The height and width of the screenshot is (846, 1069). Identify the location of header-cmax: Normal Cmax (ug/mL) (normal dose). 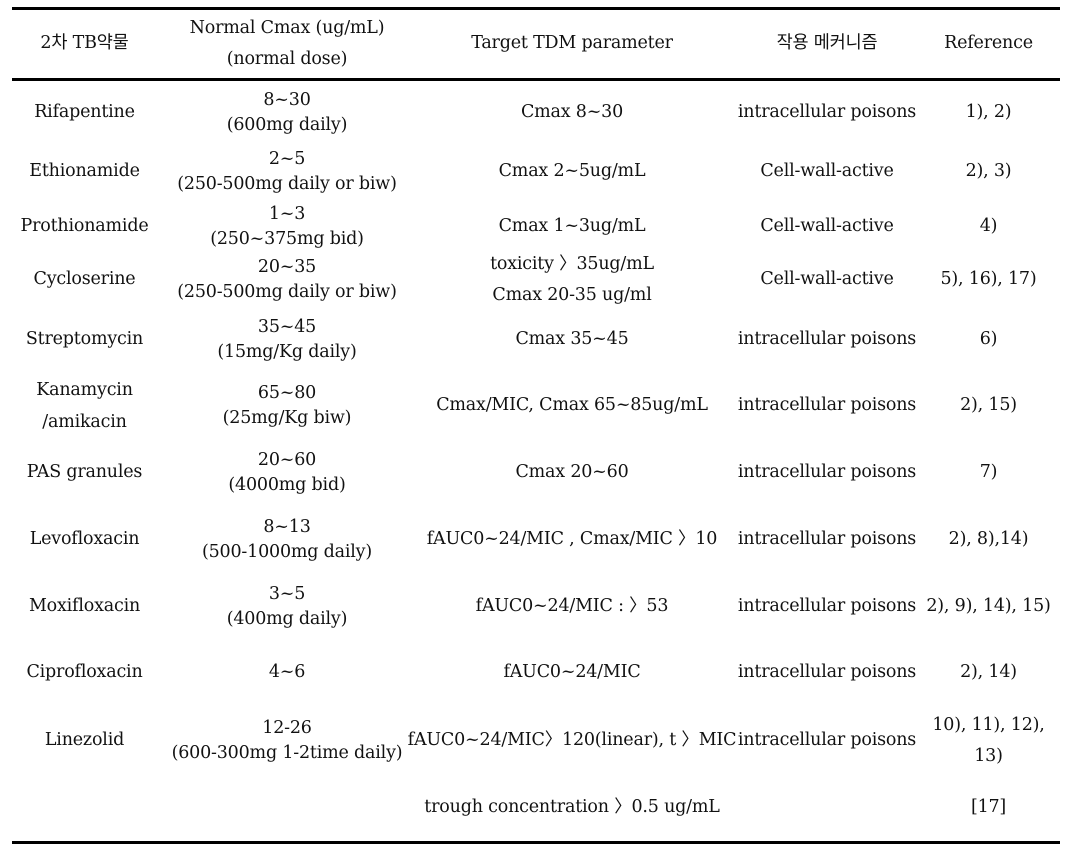
(287, 44).